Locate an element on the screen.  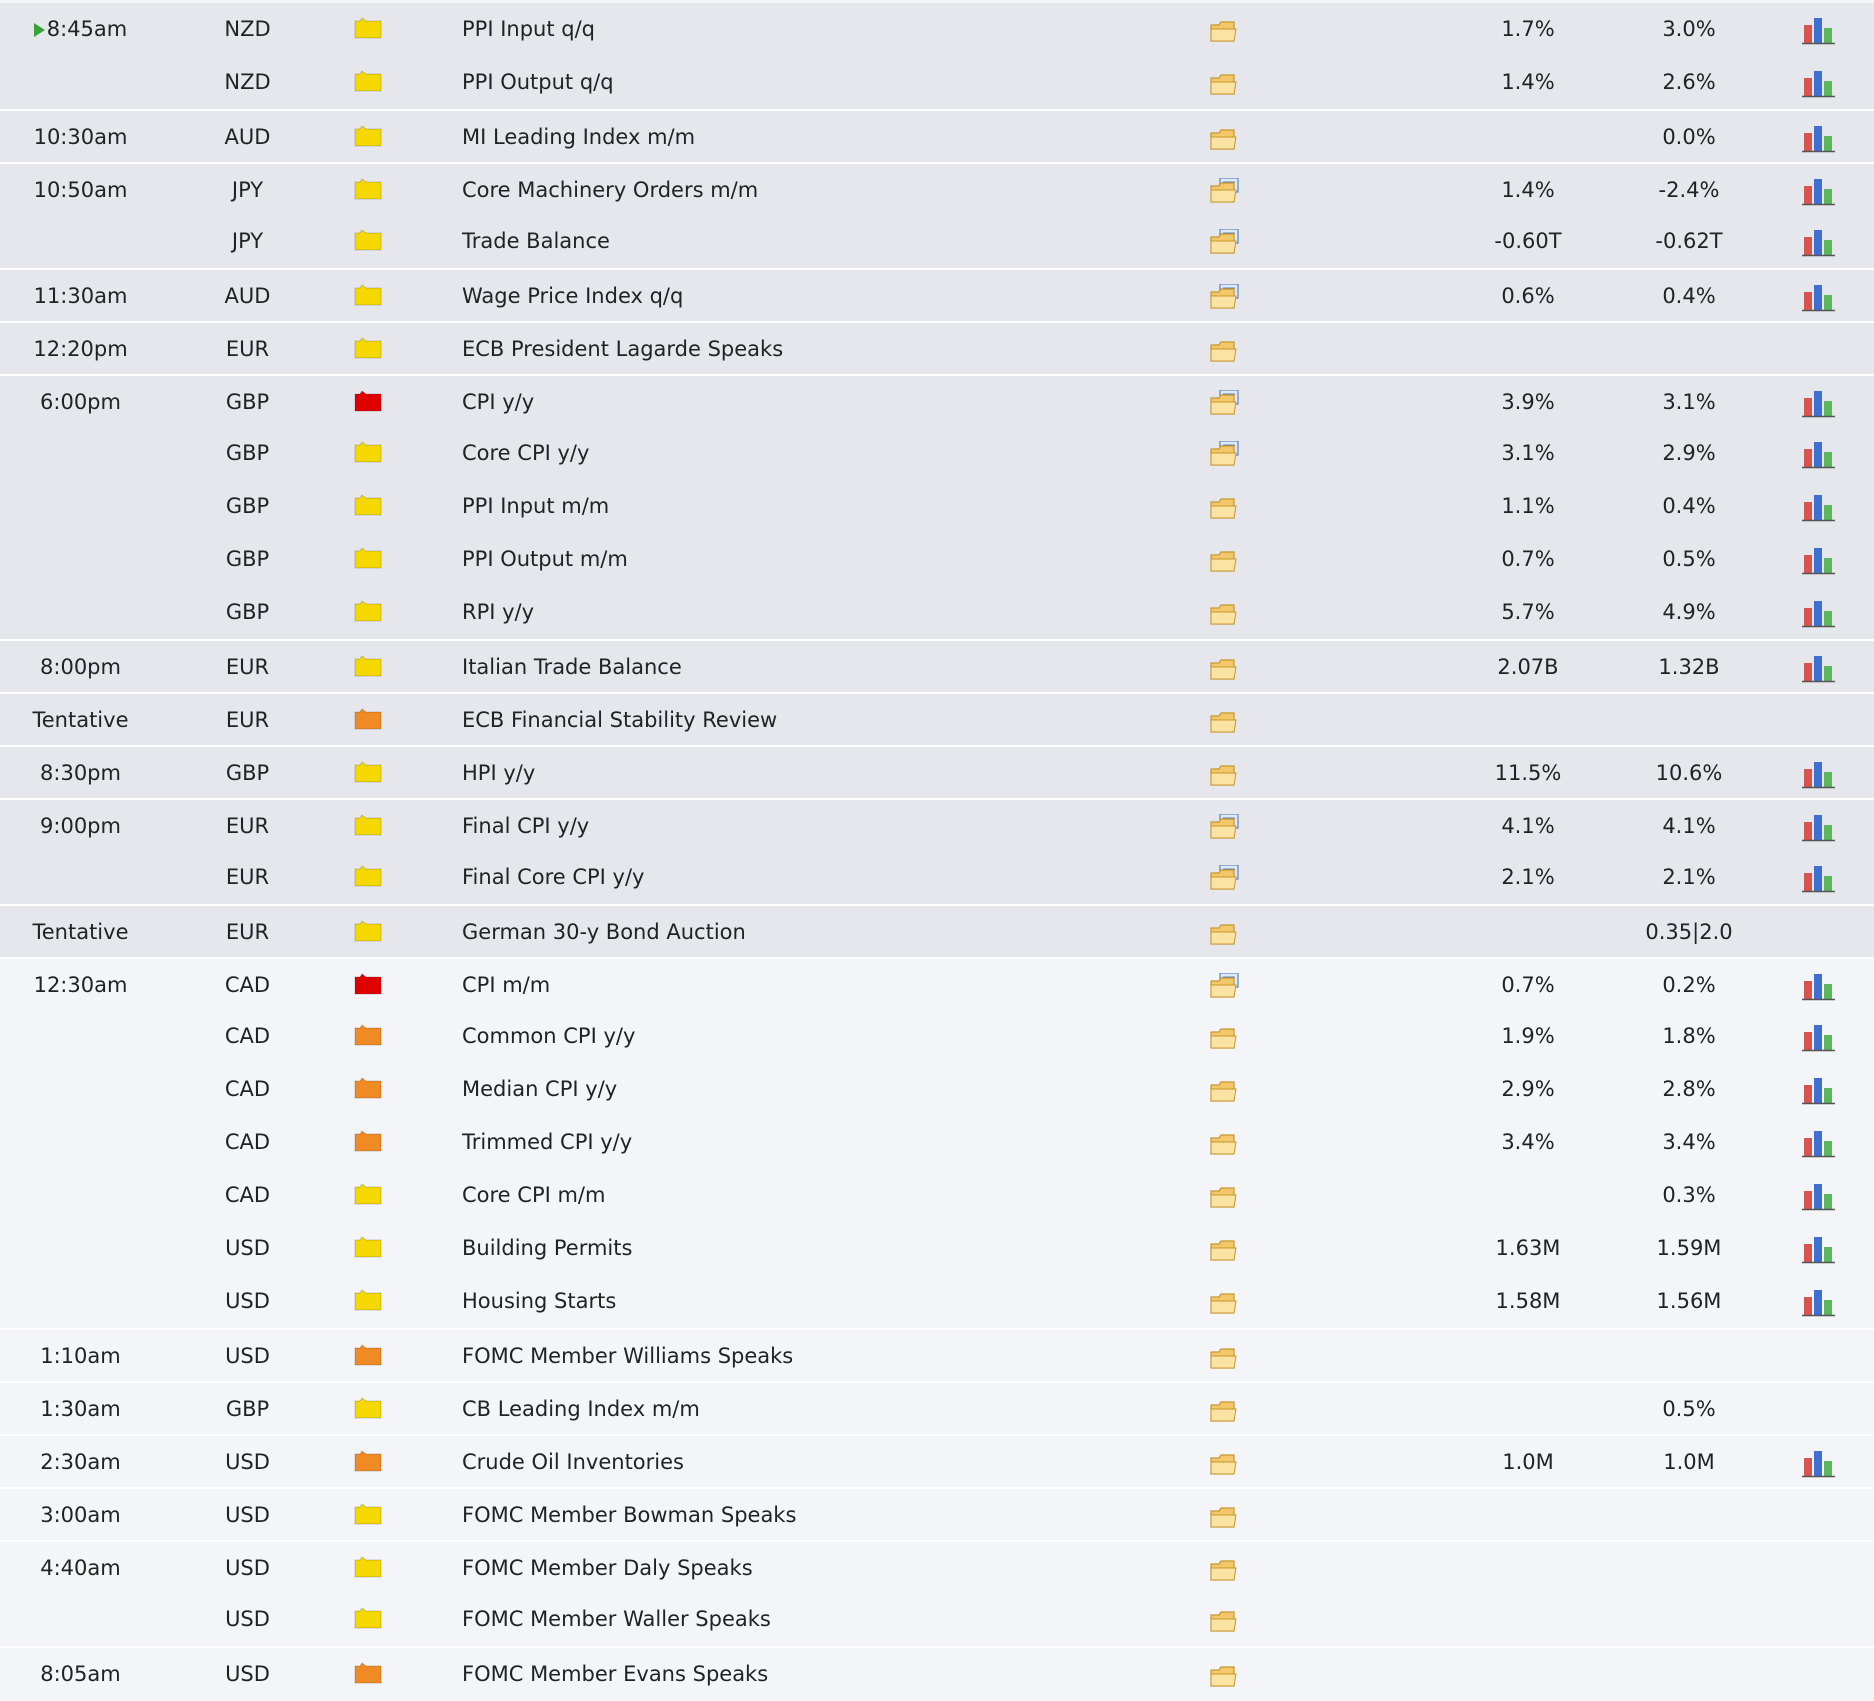
event-title: Median CPI y/y is located at coordinates (812, 1089).